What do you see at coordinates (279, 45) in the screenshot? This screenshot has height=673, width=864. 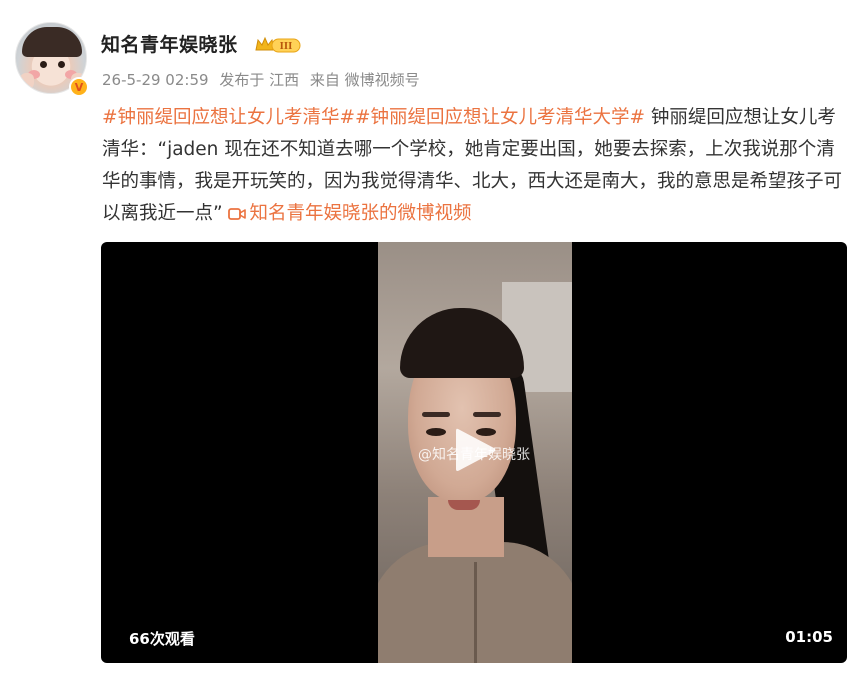 I see `crown-level-icon: III` at bounding box center [279, 45].